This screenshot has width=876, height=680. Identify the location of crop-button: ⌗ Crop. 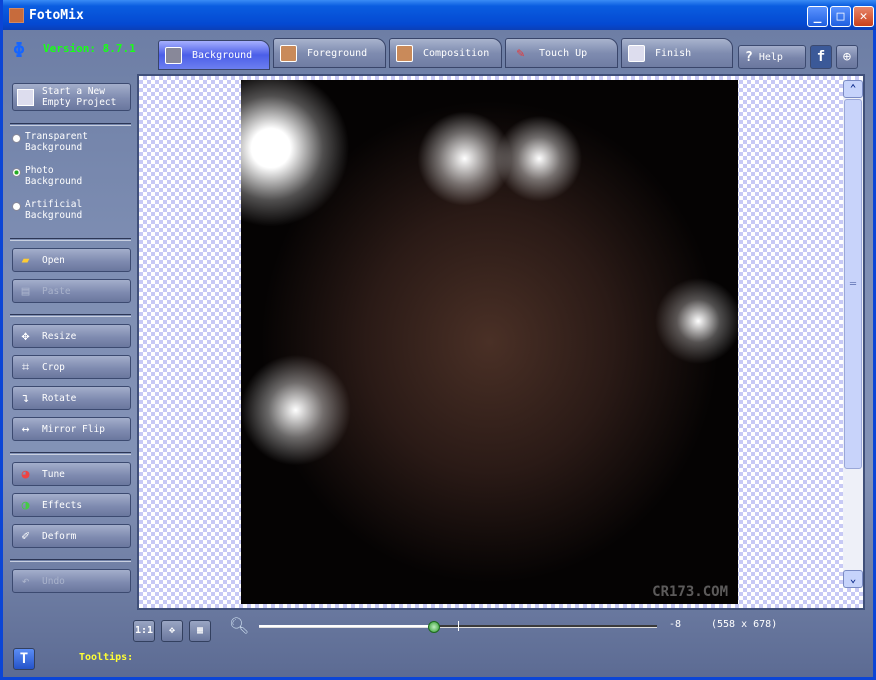
(71, 367).